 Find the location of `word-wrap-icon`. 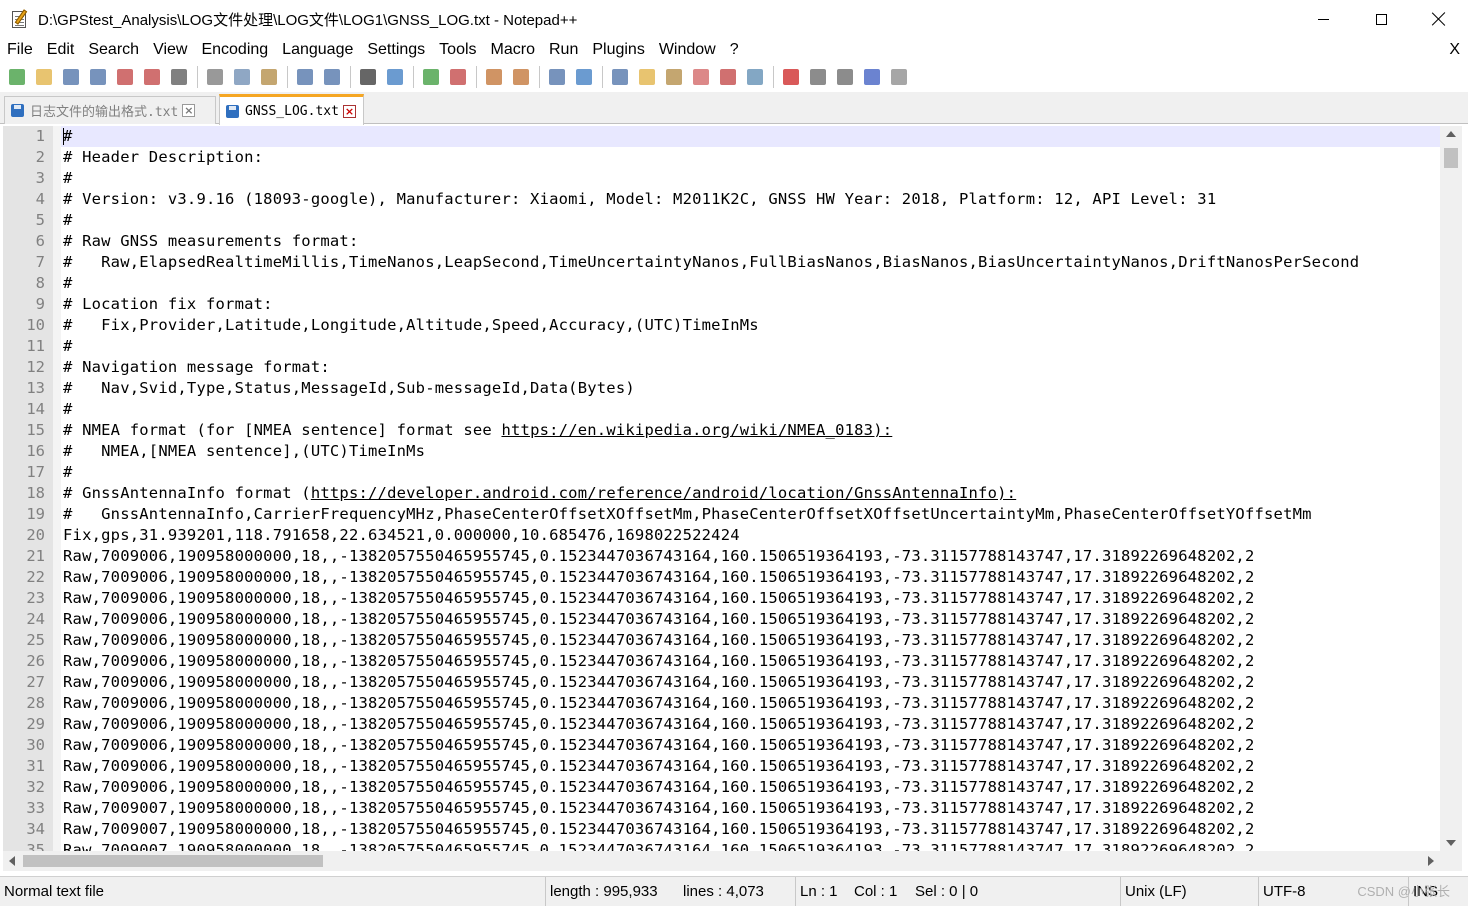

word-wrap-icon is located at coordinates (557, 77).